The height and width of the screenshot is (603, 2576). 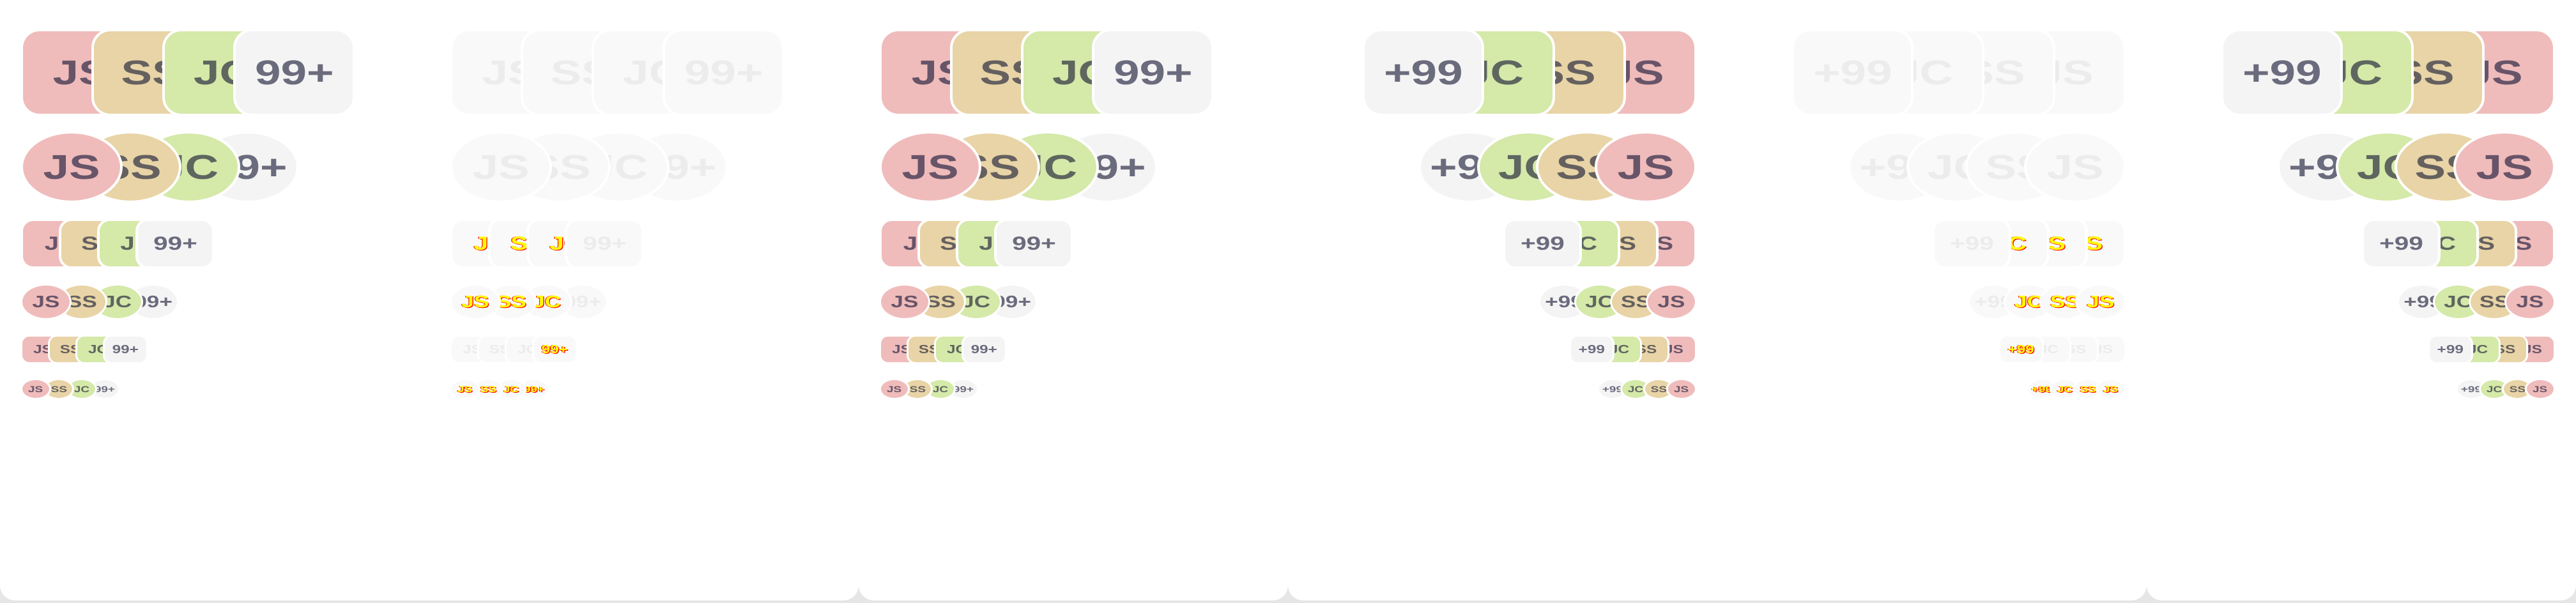 I want to click on avatar-group-lg-rounded: JSSSJC+99, so click(x=2361, y=243).